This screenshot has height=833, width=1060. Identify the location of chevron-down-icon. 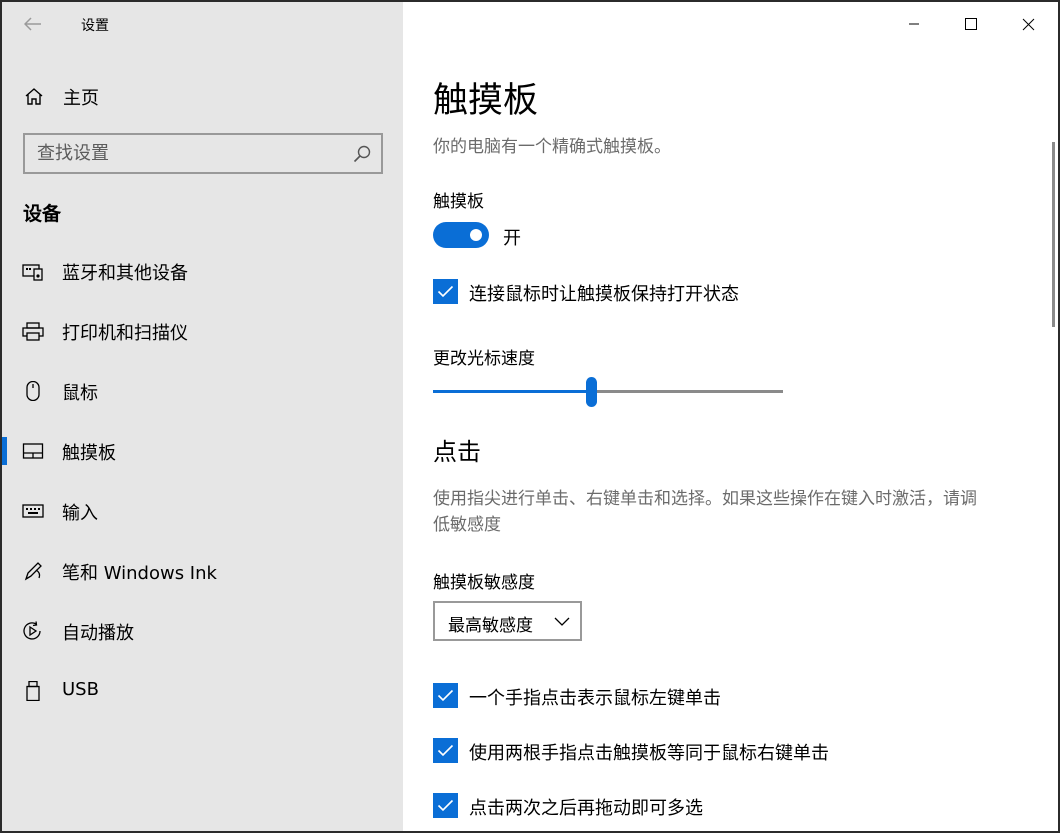
(562, 621).